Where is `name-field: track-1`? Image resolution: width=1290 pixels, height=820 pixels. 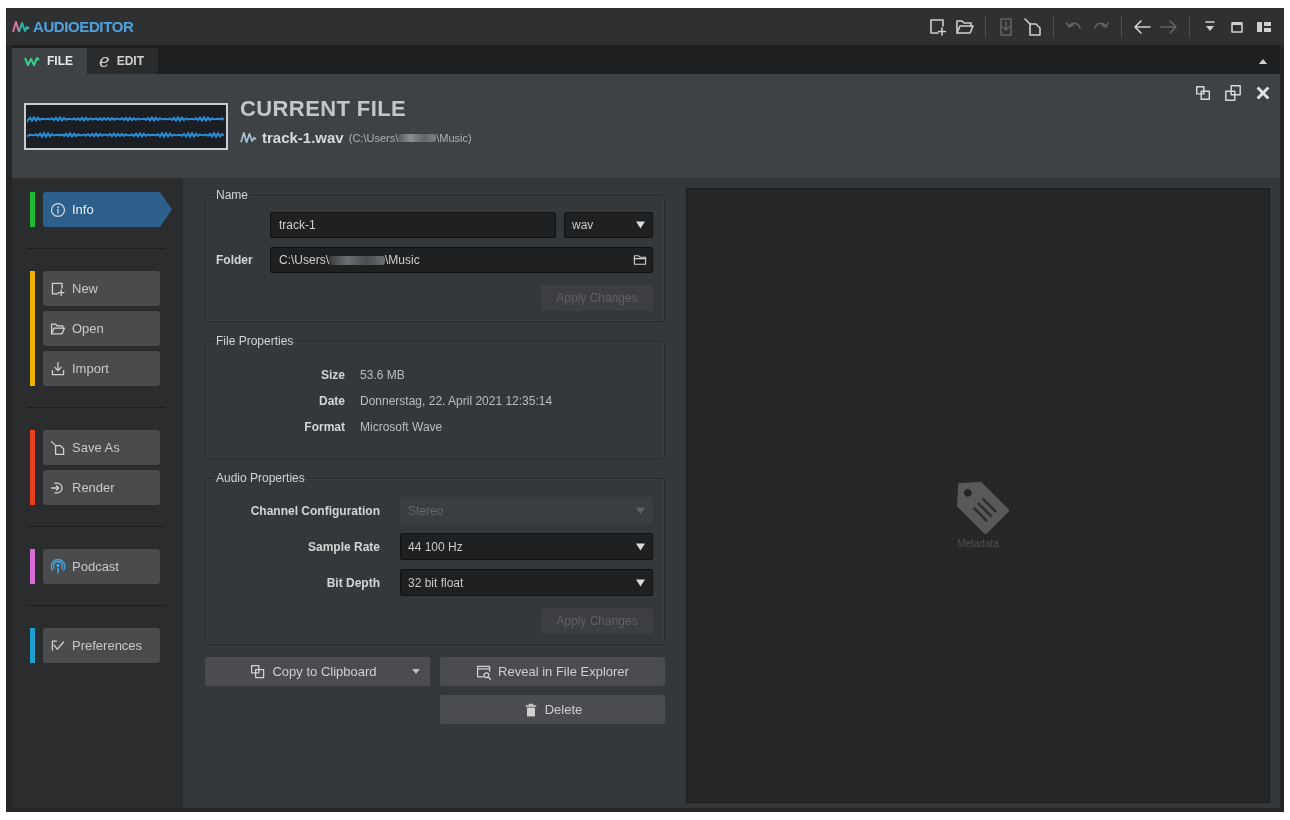 name-field: track-1 is located at coordinates (413, 225).